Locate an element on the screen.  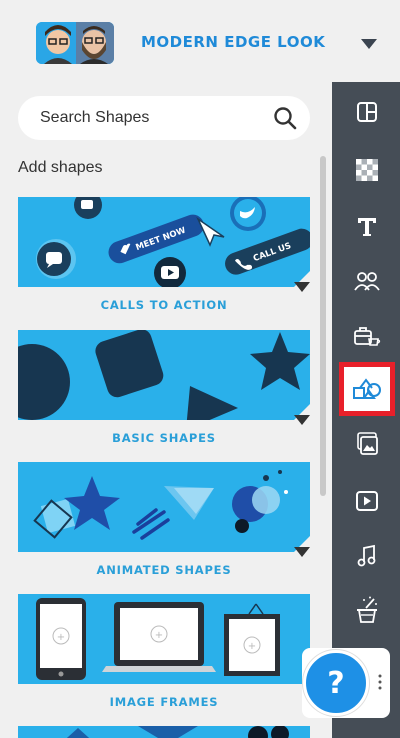
basic-shapes-caret-icon is located at coordinates (303, 420).